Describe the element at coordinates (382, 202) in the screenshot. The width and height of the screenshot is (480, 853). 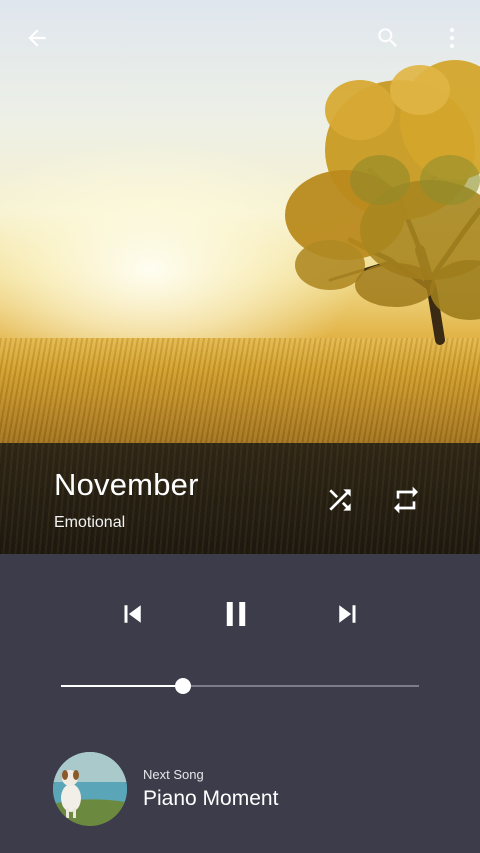
I see `album-art-tree` at that location.